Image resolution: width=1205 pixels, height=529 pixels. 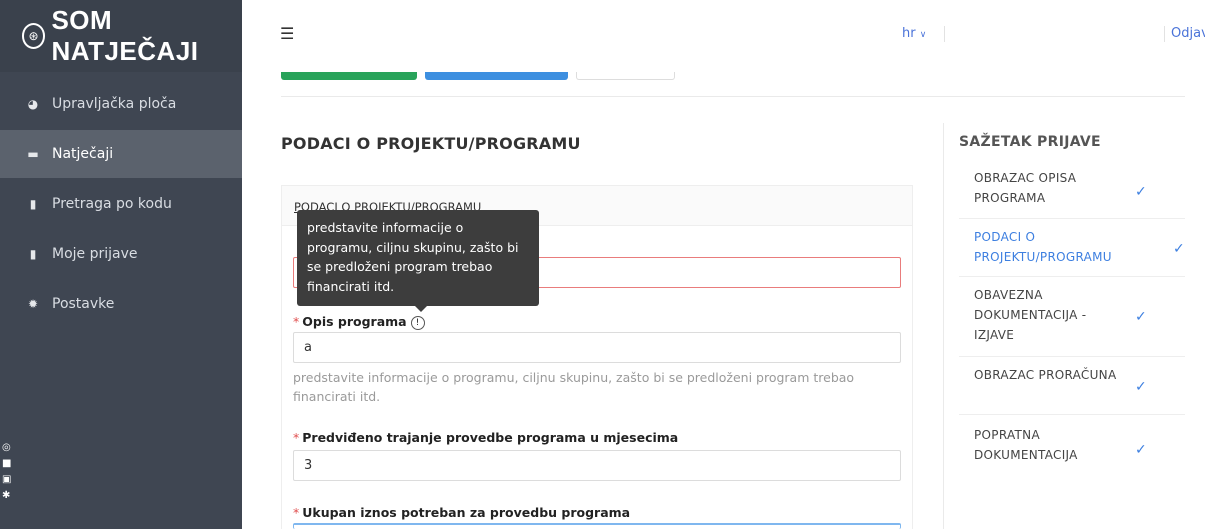 What do you see at coordinates (95, 254) in the screenshot?
I see `sidebar-item-label: Moje prijave` at bounding box center [95, 254].